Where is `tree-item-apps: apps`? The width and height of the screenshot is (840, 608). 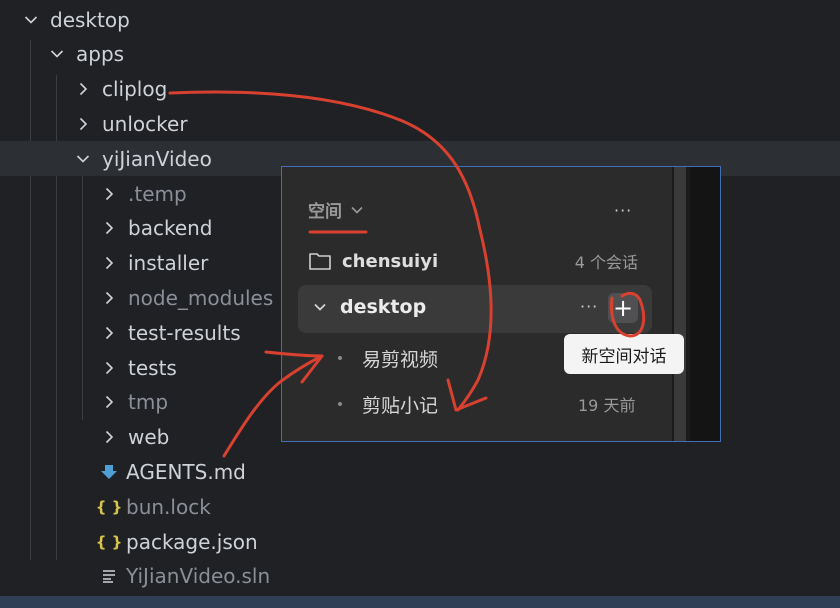
tree-item-apps: apps is located at coordinates (420, 54).